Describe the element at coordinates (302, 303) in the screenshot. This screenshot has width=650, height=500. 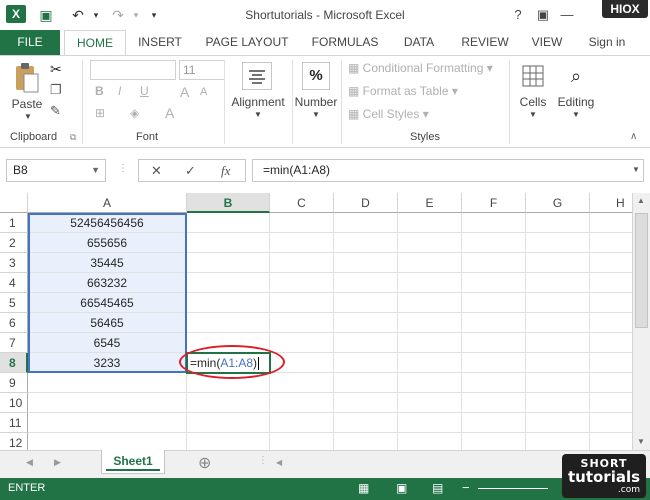
I see `cell-c5` at that location.